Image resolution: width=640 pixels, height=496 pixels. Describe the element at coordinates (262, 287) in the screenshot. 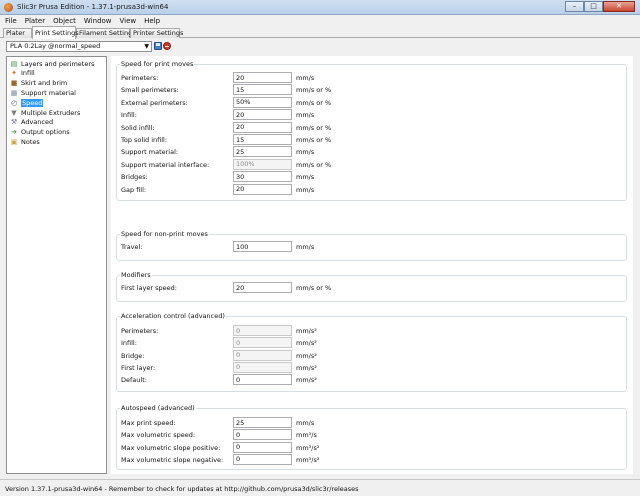

I see `first-layer-speed-field` at that location.